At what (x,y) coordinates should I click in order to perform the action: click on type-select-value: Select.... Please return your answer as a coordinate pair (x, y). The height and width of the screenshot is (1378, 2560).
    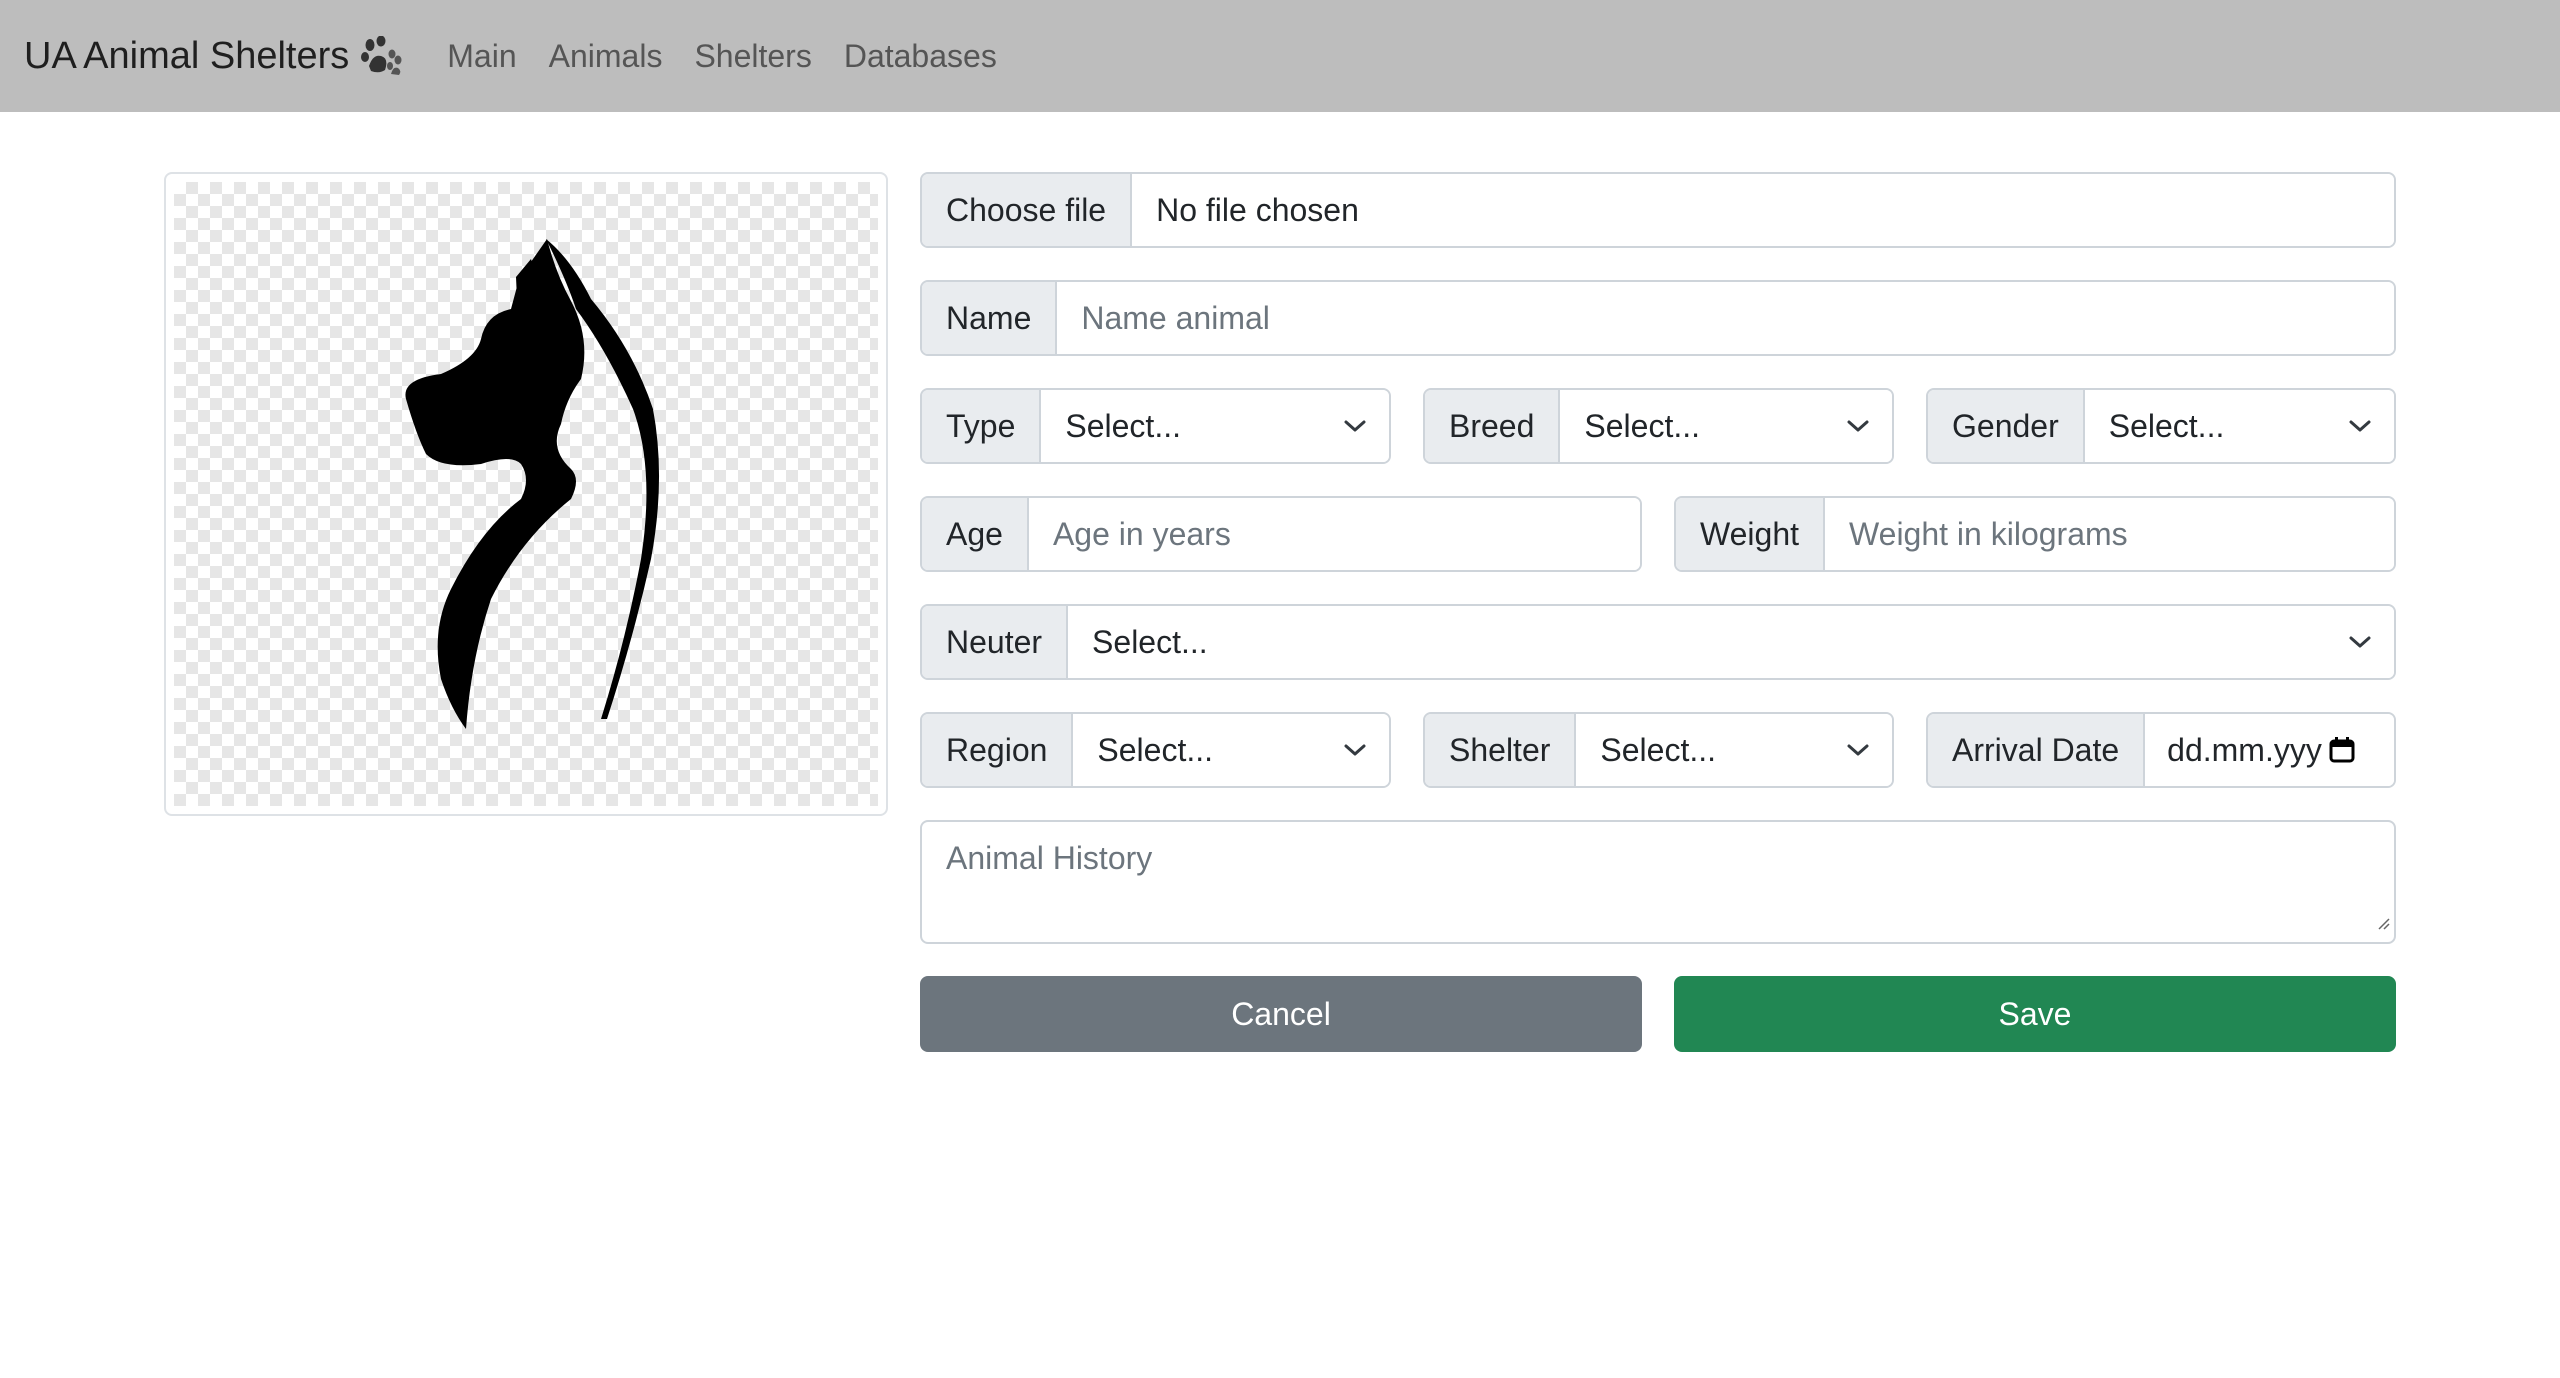
    Looking at the image, I should click on (1123, 425).